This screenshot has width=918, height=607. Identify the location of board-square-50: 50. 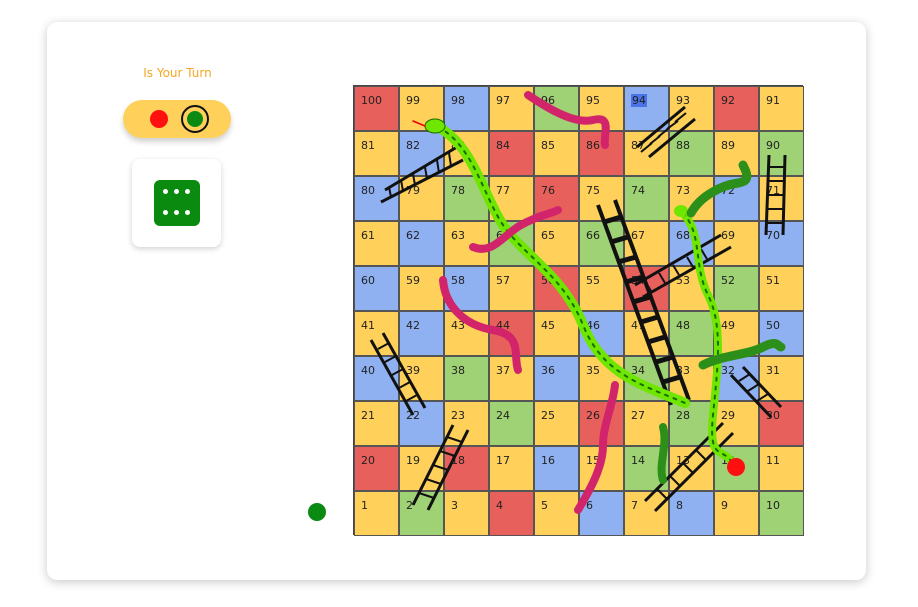
(781, 333).